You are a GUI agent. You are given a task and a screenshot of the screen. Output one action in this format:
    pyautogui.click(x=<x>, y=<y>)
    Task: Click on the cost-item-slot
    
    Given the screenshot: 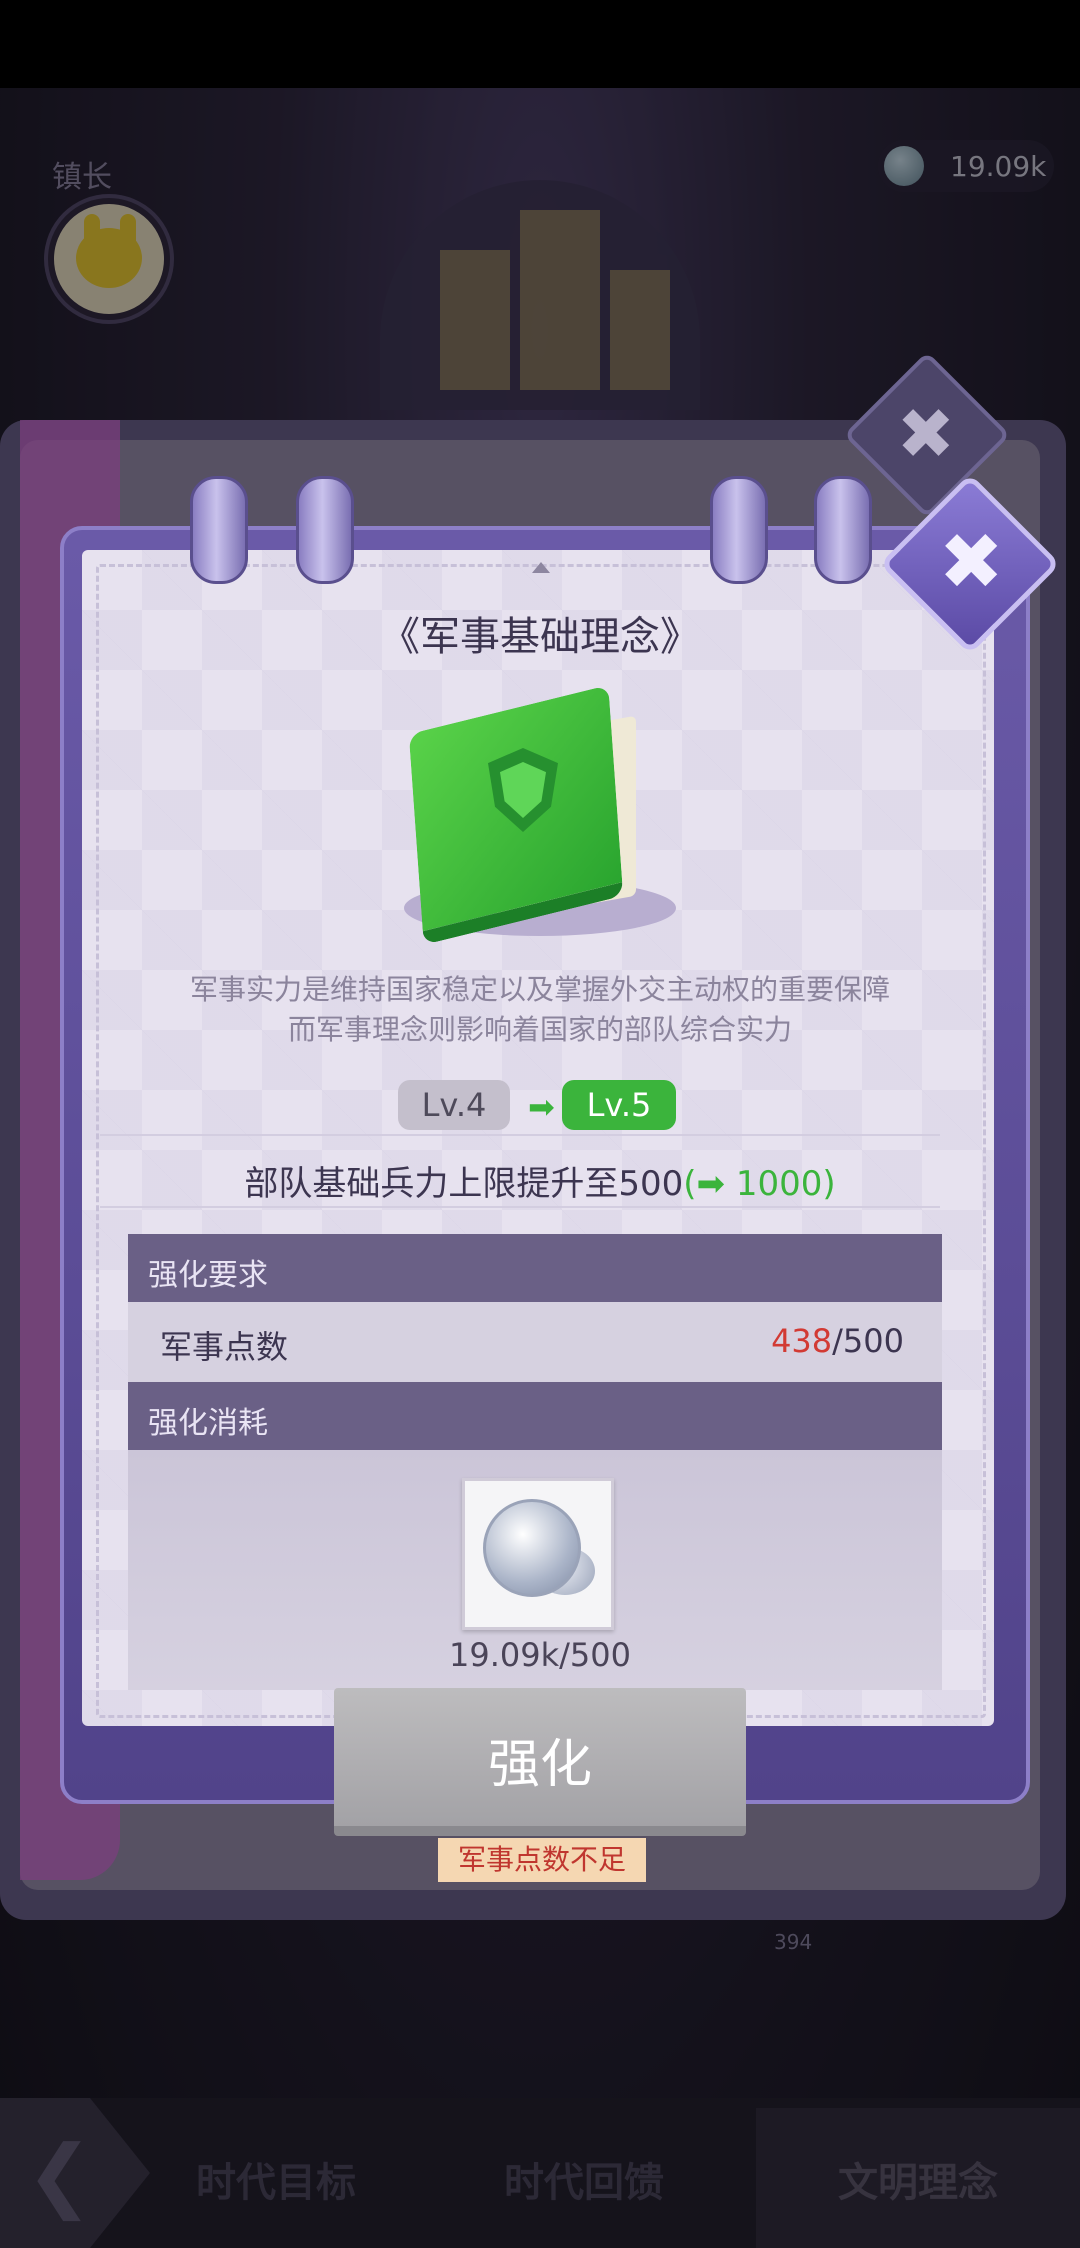 What is the action you would take?
    pyautogui.click(x=538, y=1554)
    